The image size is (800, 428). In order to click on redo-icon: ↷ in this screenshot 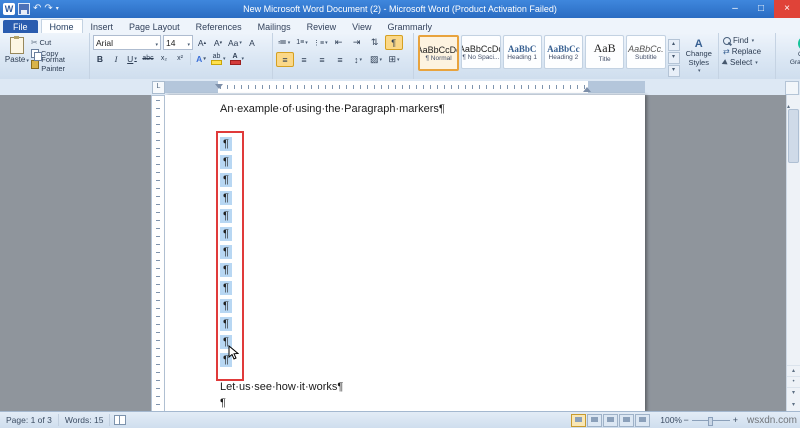, I will do `click(48, 9)`.